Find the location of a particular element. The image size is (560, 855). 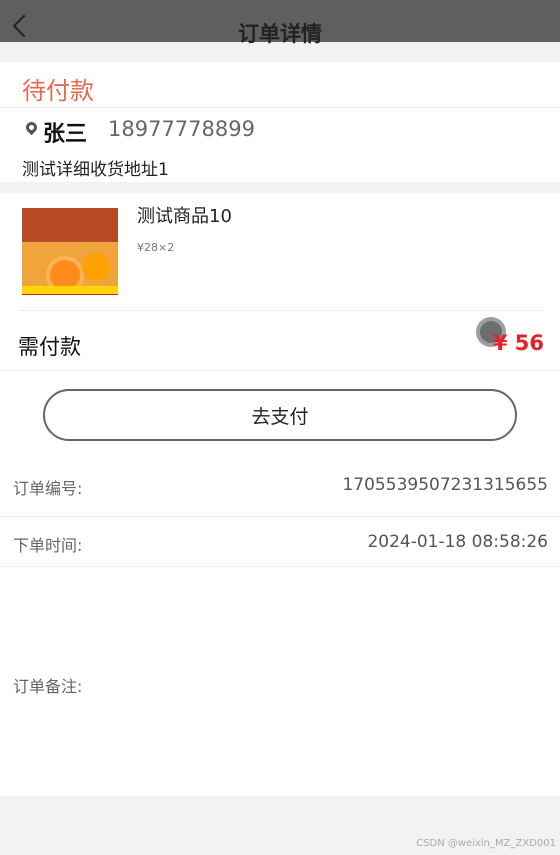

order-status: 待付款 is located at coordinates (58, 91).